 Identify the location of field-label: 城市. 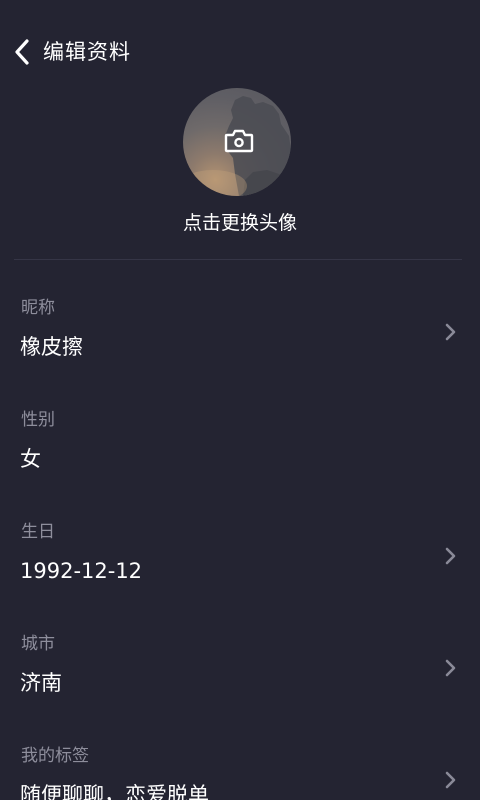
(38, 644).